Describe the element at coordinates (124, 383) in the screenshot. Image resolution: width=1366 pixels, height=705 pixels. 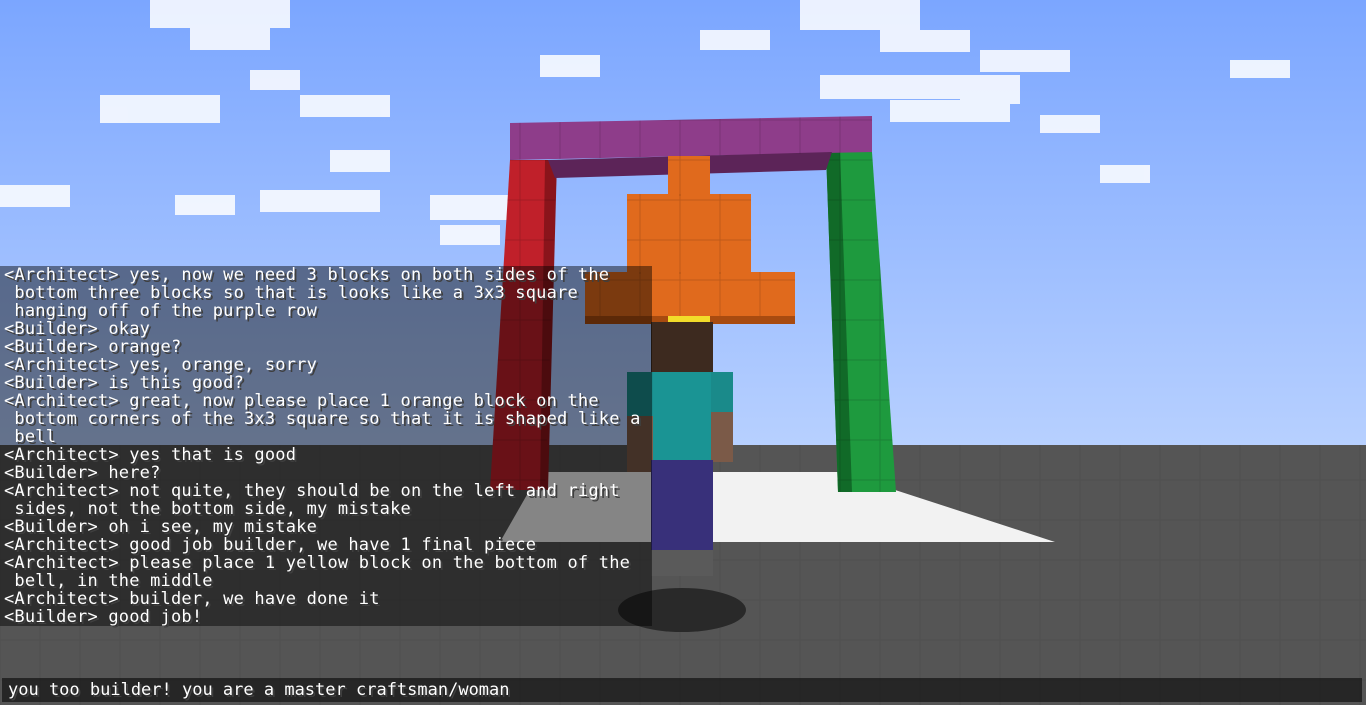
I see `chat-message-line: <Builder> is this good?` at that location.